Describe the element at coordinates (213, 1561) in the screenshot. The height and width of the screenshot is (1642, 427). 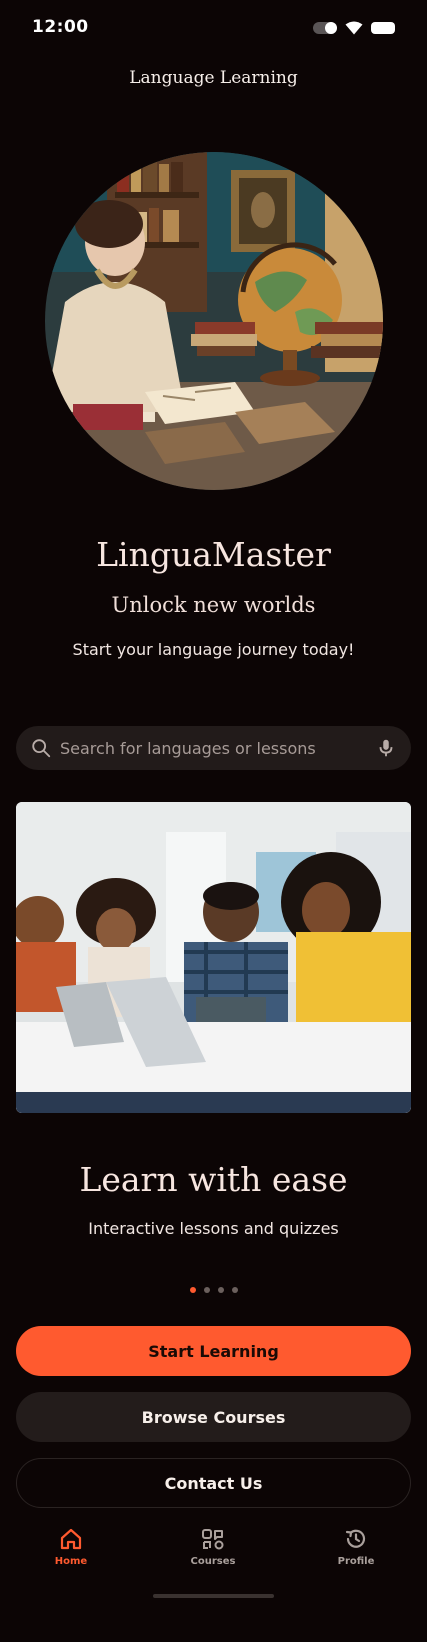
I see `nav-label-courses: Courses` at that location.